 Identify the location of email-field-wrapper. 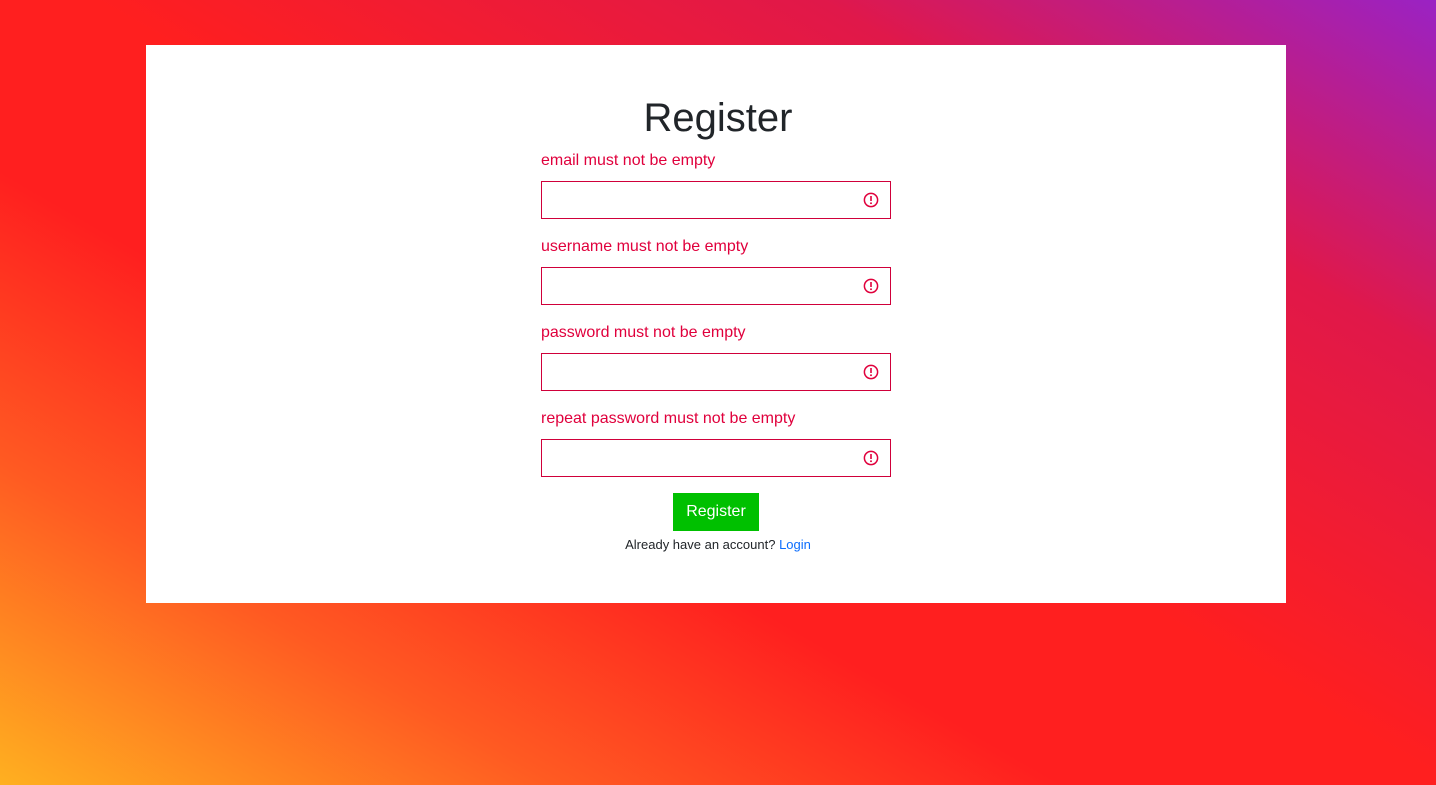
(716, 200).